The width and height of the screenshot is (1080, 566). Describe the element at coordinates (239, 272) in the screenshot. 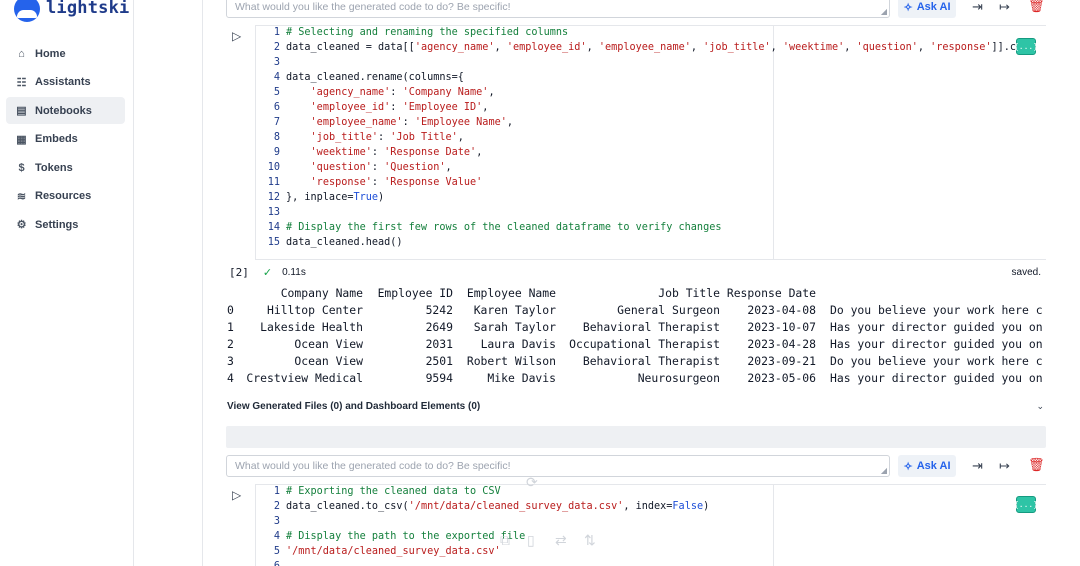

I see `execution-count: [2]` at that location.